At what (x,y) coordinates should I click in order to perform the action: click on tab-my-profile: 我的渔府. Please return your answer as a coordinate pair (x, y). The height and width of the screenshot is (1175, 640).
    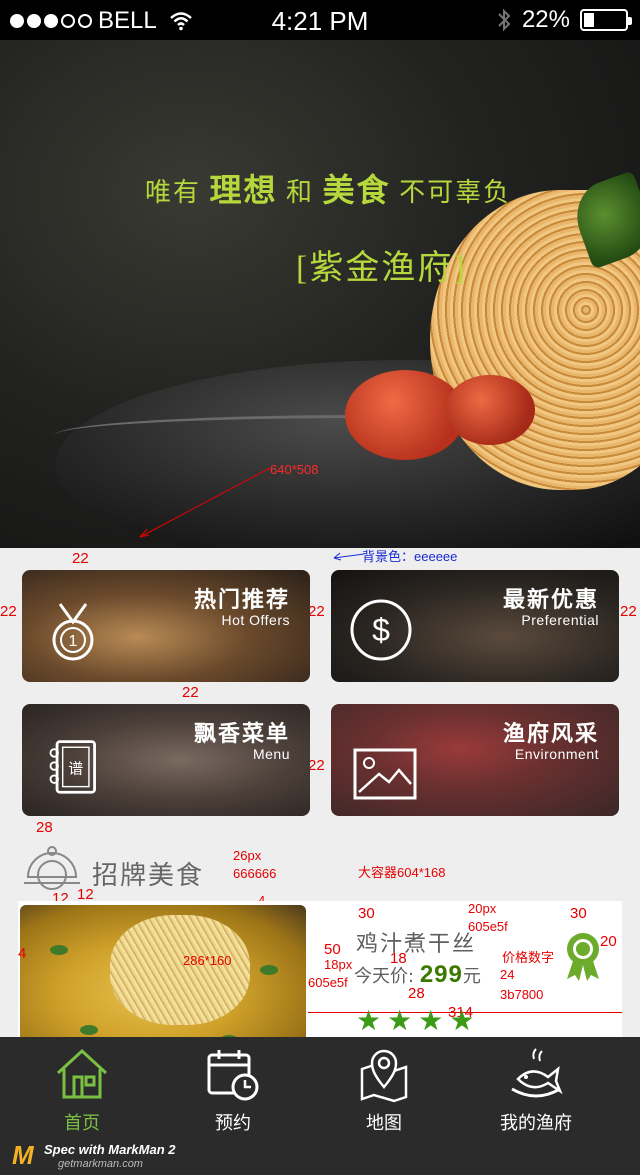
    Looking at the image, I should click on (536, 1091).